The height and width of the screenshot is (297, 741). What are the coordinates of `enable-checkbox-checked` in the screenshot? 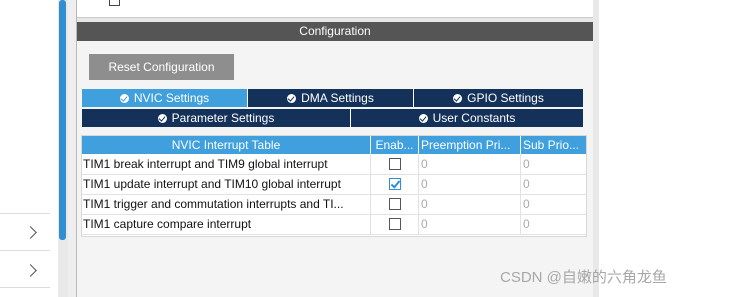 It's located at (395, 184).